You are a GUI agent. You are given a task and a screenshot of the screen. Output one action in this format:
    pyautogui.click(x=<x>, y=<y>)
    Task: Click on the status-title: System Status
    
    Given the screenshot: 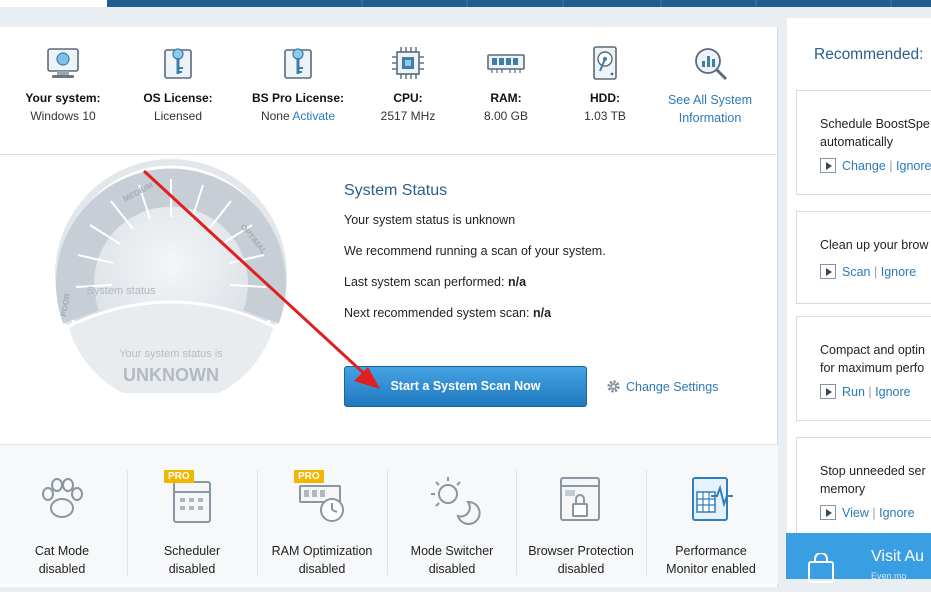 What is the action you would take?
    pyautogui.click(x=396, y=190)
    